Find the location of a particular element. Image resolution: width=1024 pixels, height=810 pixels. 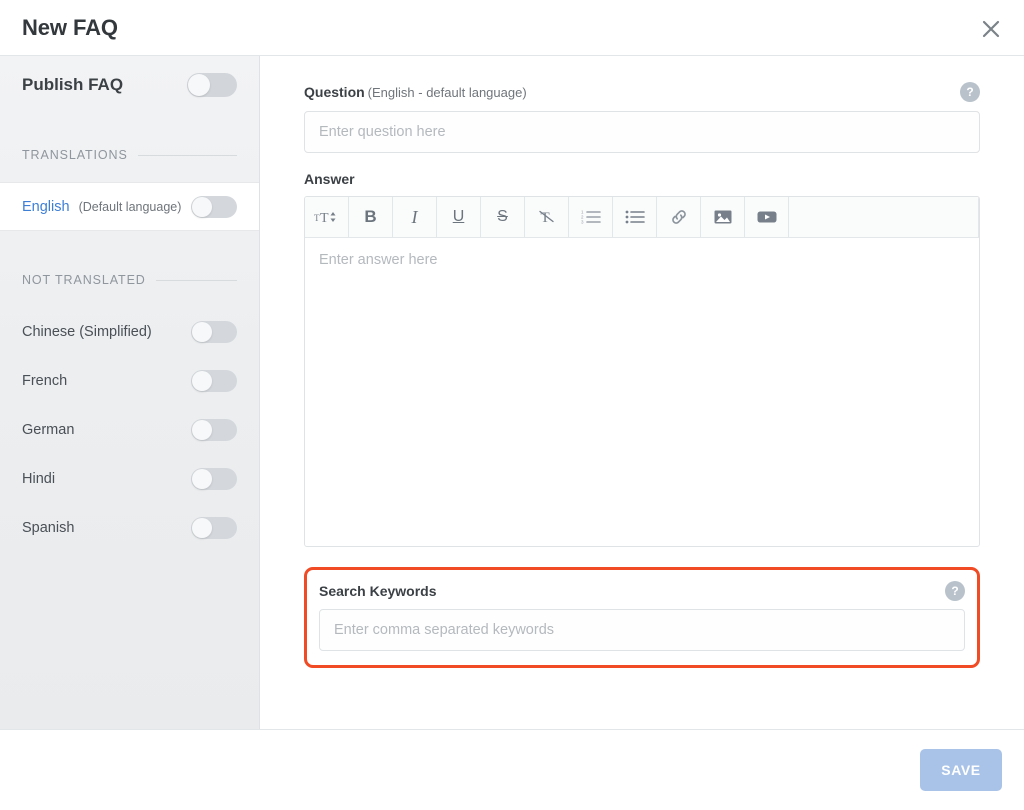

sidebar-item-german: German is located at coordinates (129, 429).